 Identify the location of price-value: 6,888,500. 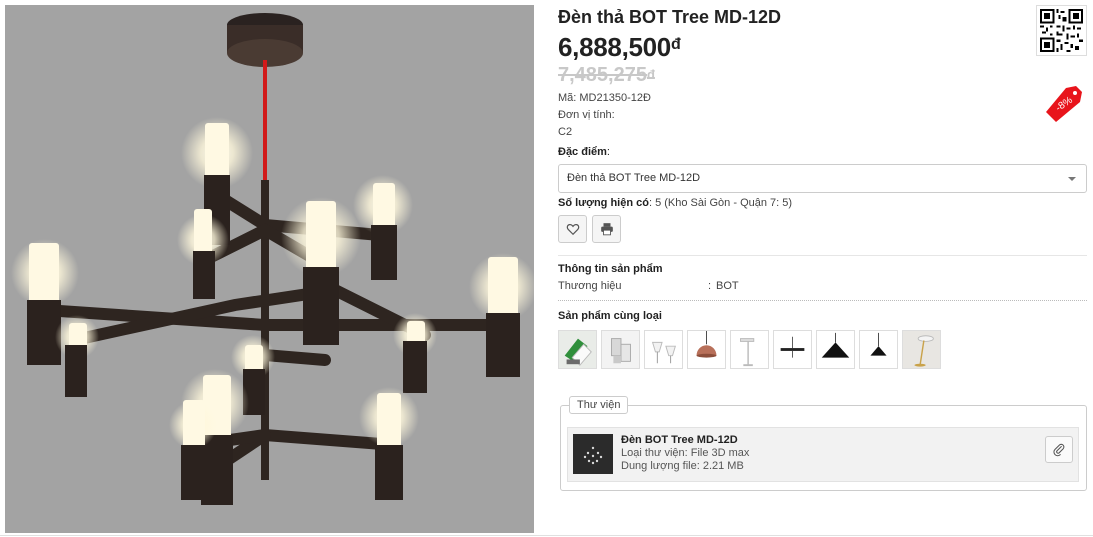
(614, 47).